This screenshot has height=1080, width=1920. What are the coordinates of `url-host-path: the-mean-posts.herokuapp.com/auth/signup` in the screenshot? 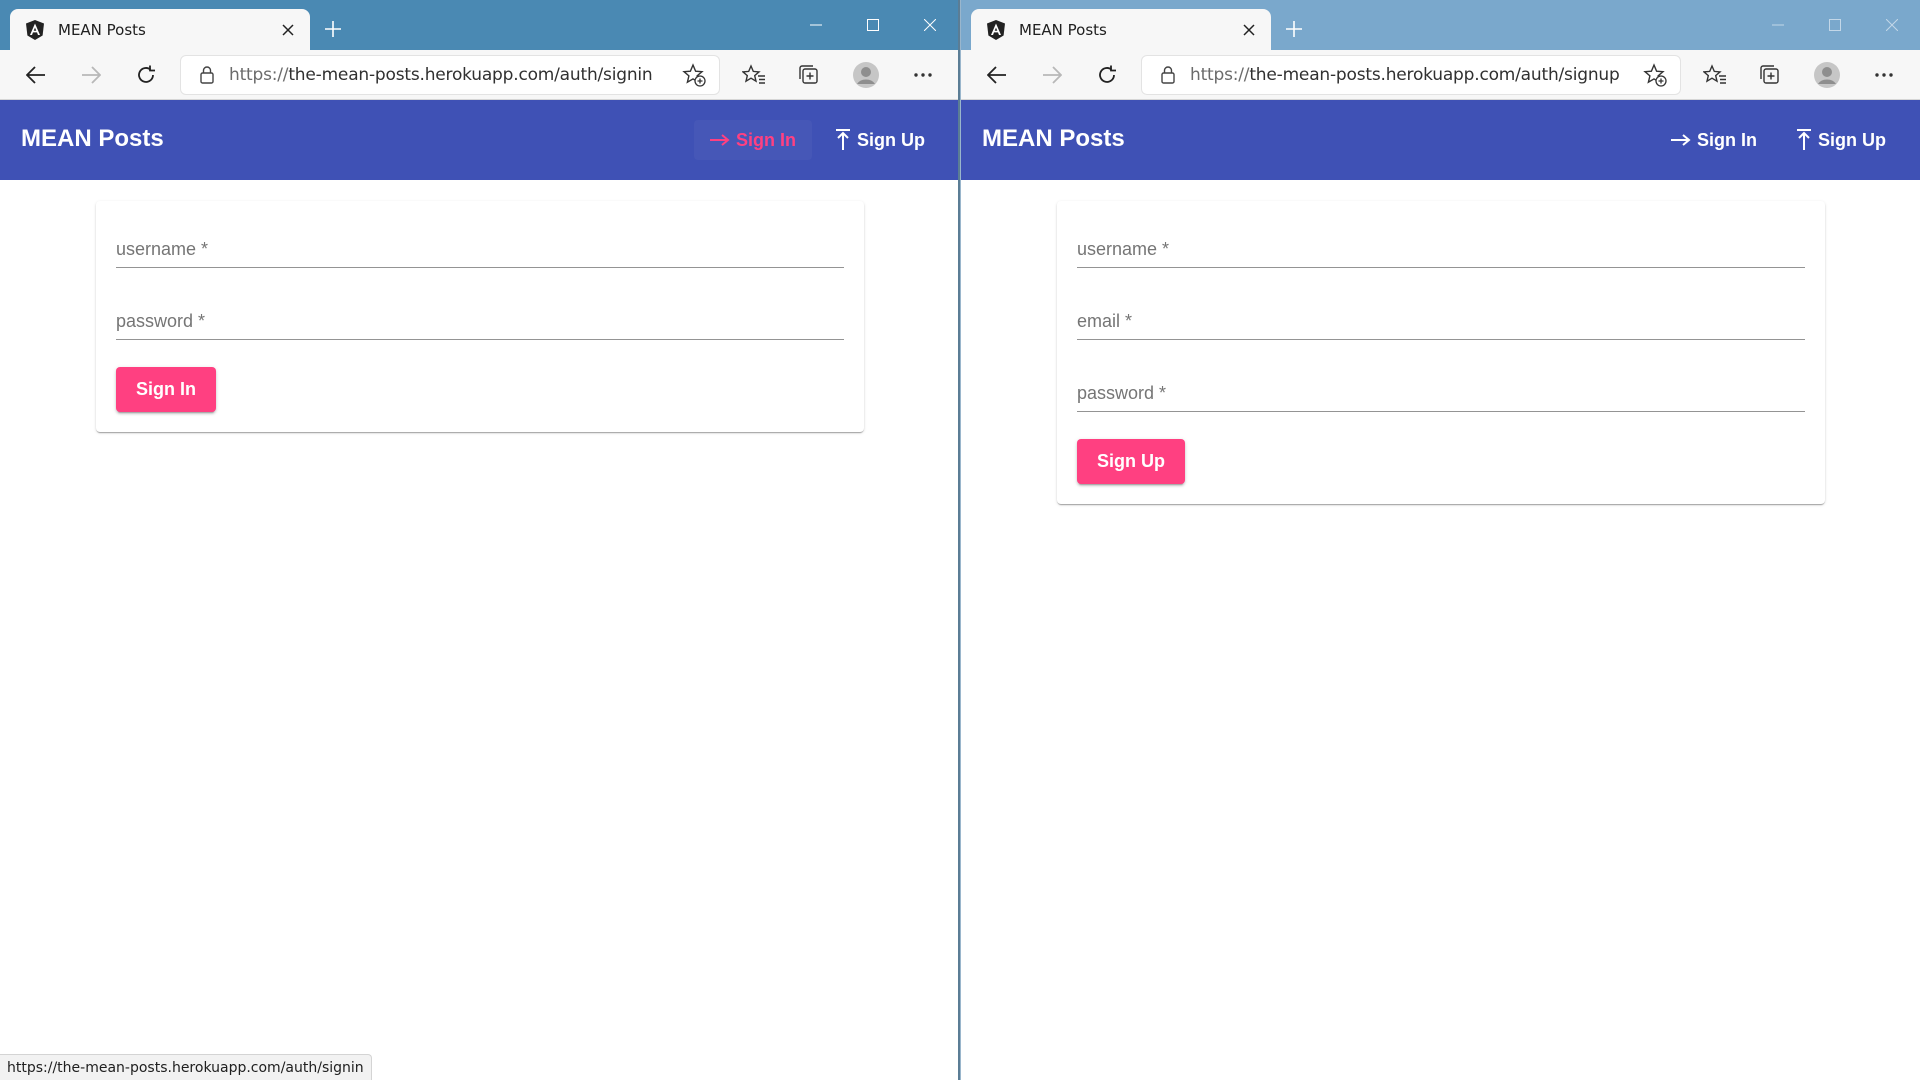 It's located at (1434, 75).